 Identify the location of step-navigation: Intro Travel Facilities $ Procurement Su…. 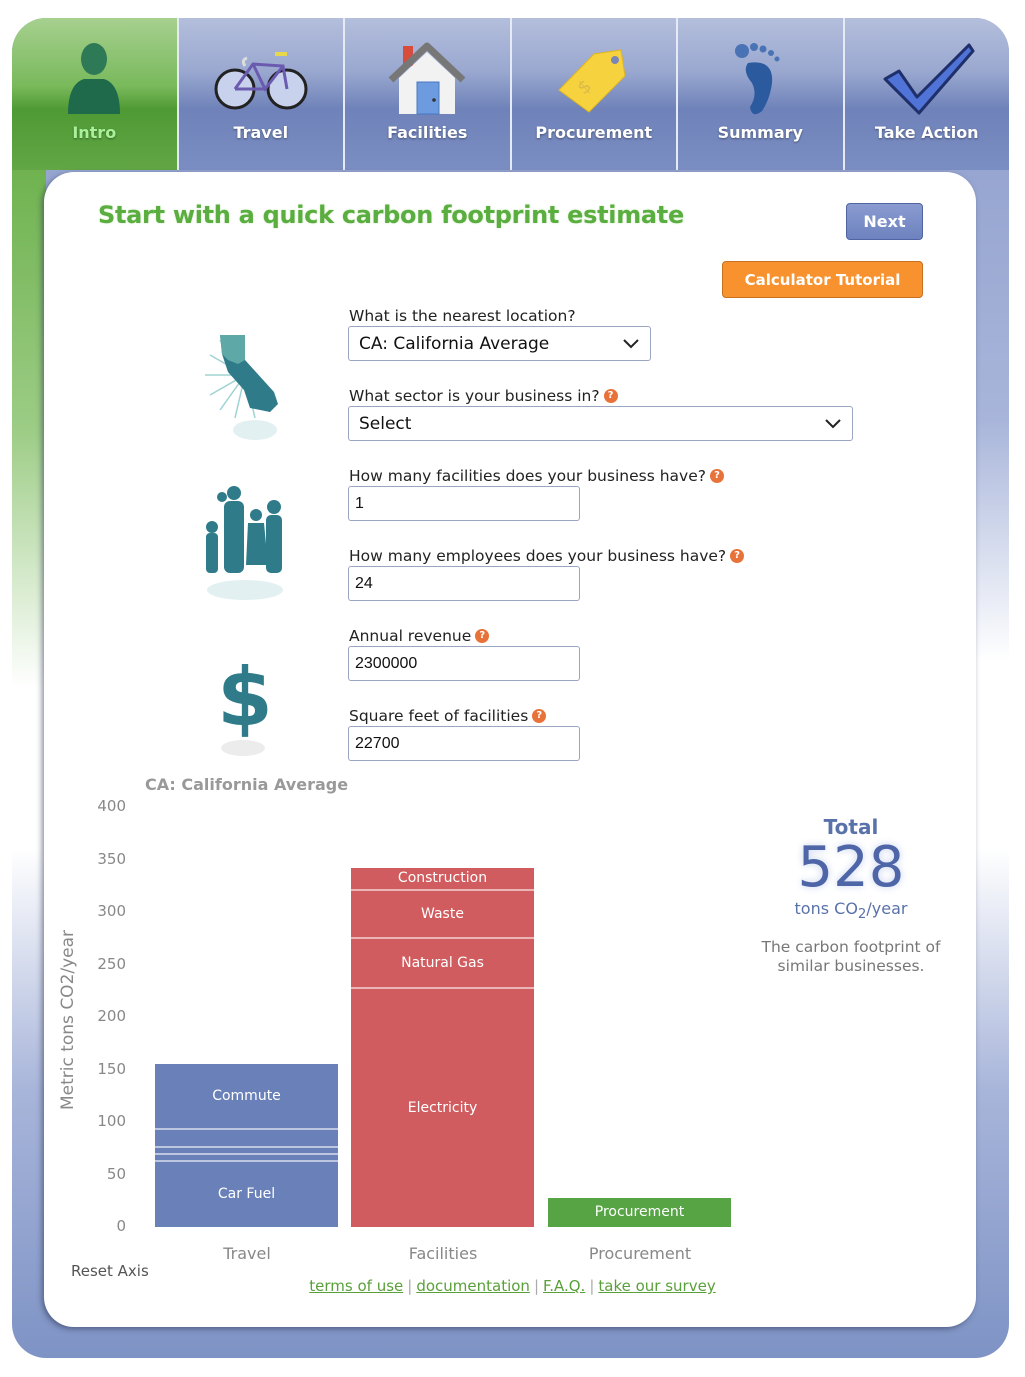
(510, 94).